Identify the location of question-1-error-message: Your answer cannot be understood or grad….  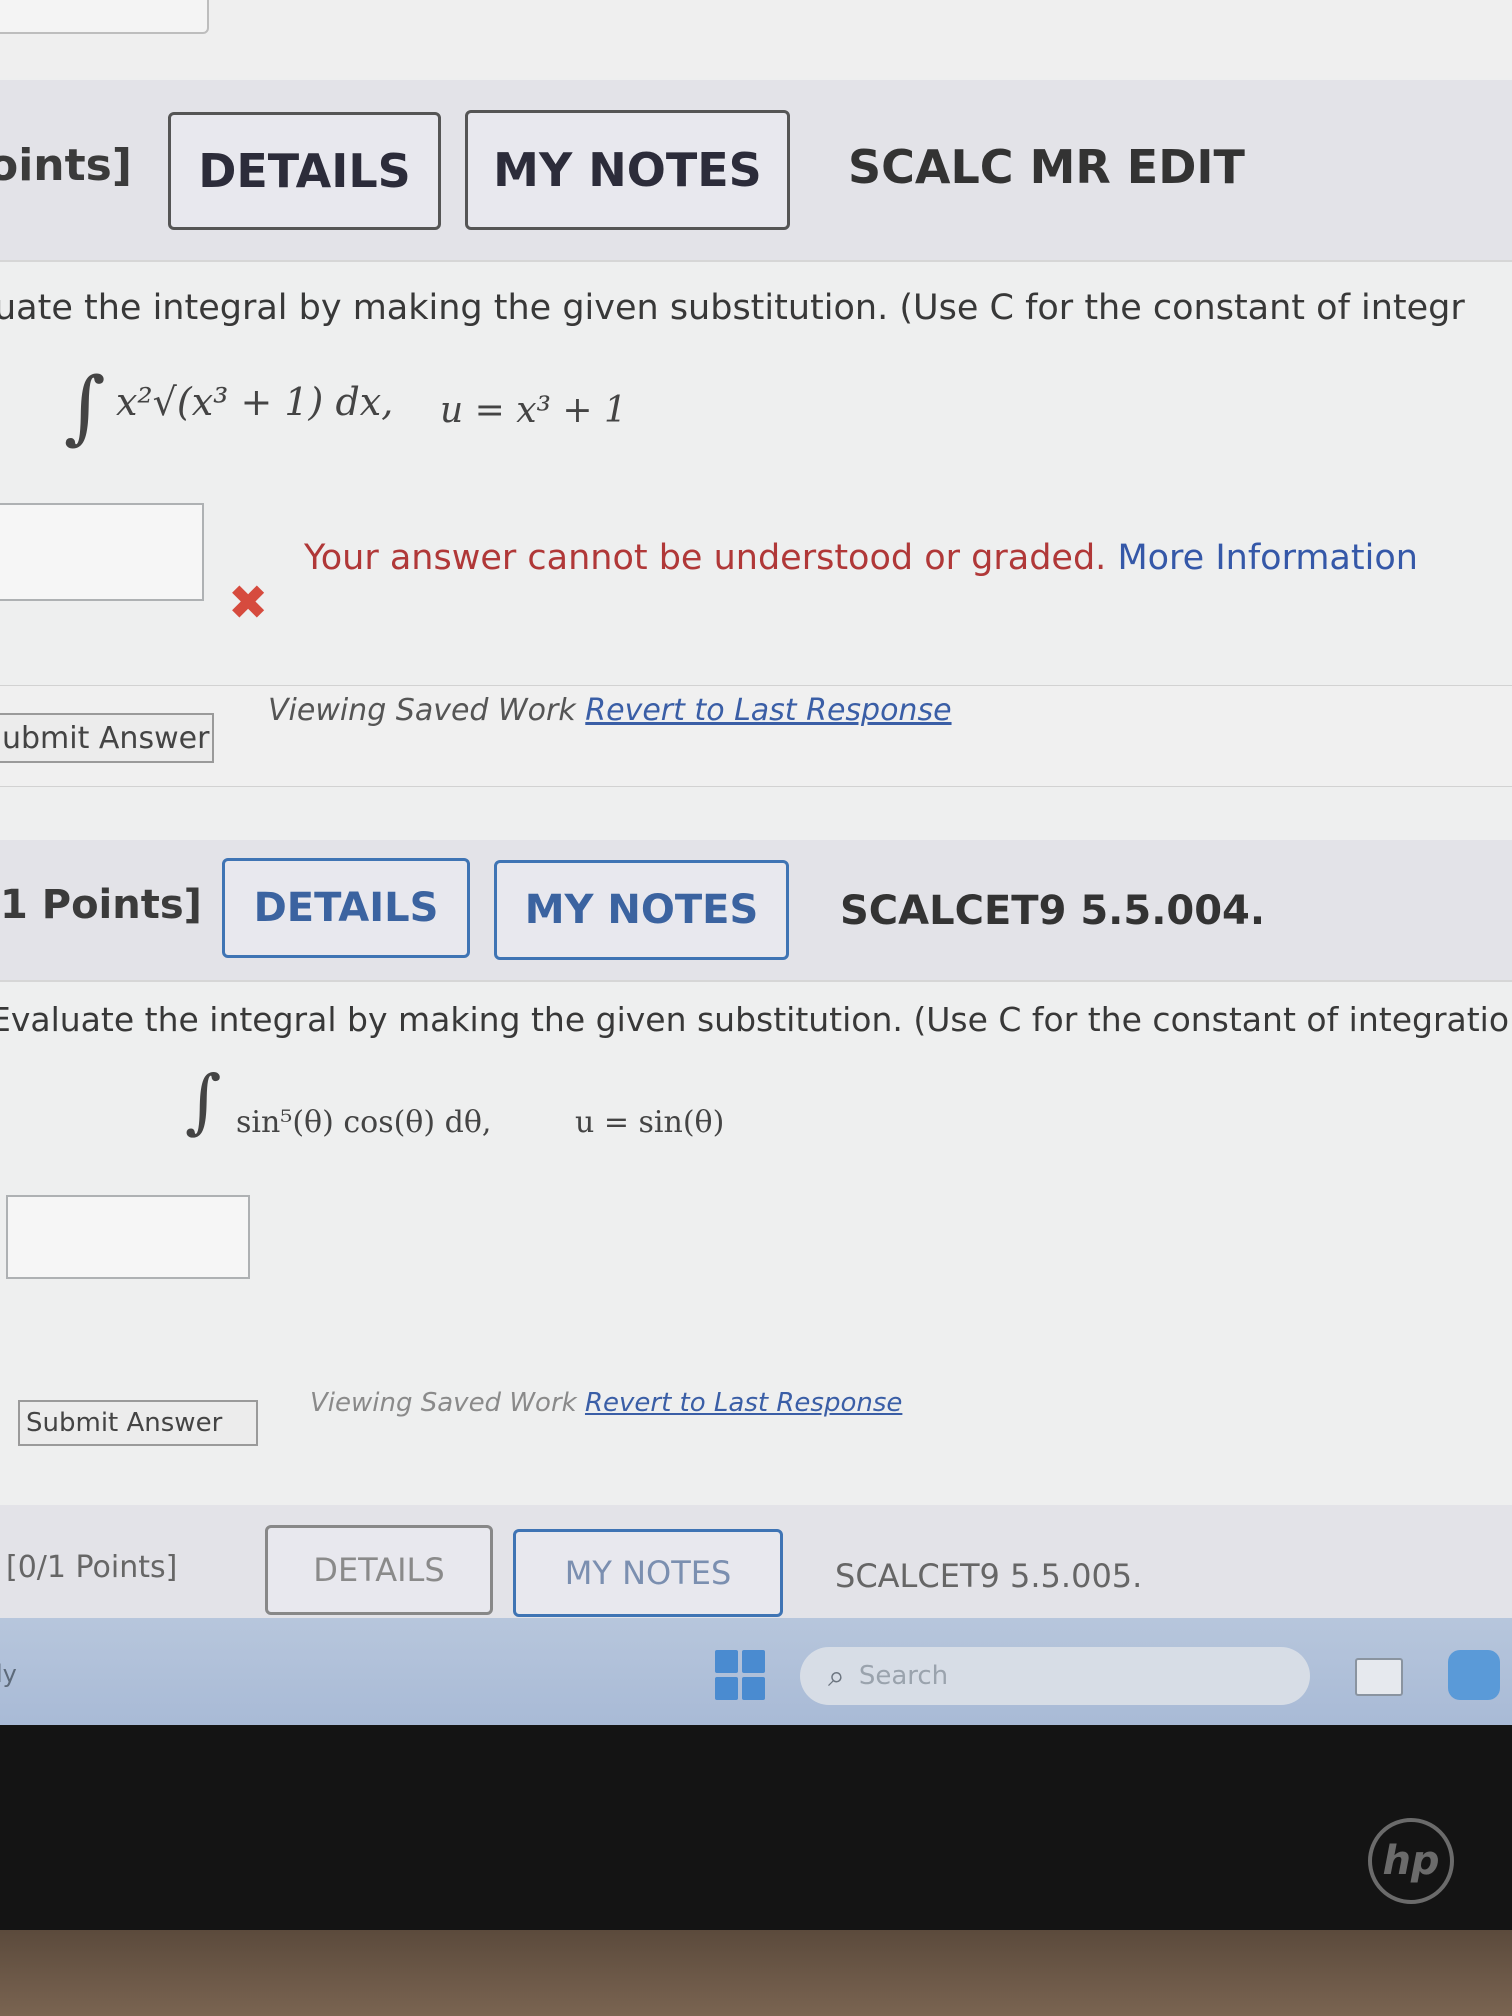
(861, 558).